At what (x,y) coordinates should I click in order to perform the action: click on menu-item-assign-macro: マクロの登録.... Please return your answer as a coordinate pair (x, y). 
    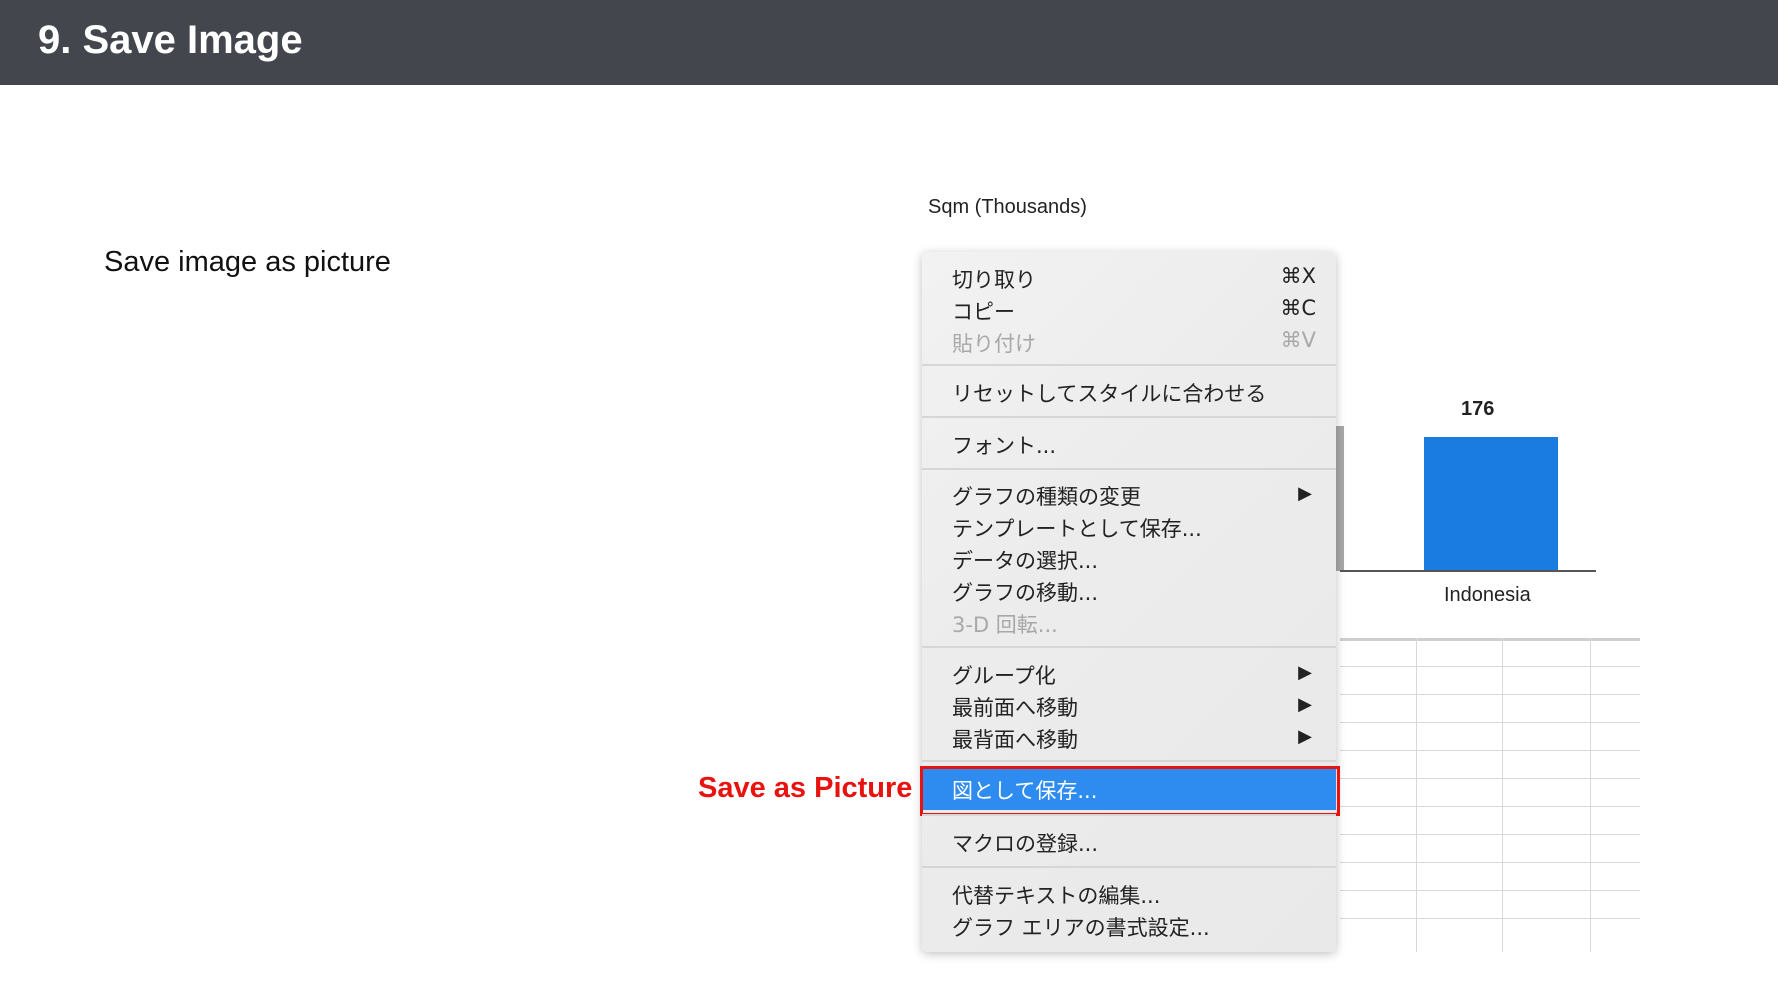
    Looking at the image, I should click on (1025, 843).